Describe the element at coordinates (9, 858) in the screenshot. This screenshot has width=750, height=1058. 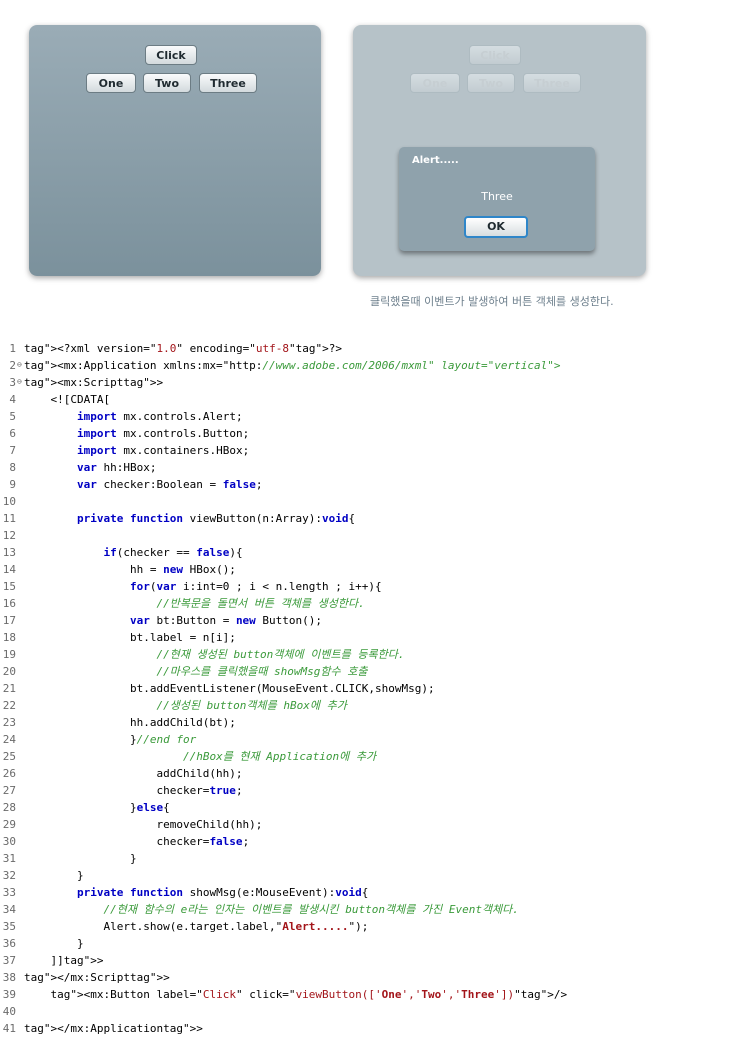
I see `line-number: 31` at that location.